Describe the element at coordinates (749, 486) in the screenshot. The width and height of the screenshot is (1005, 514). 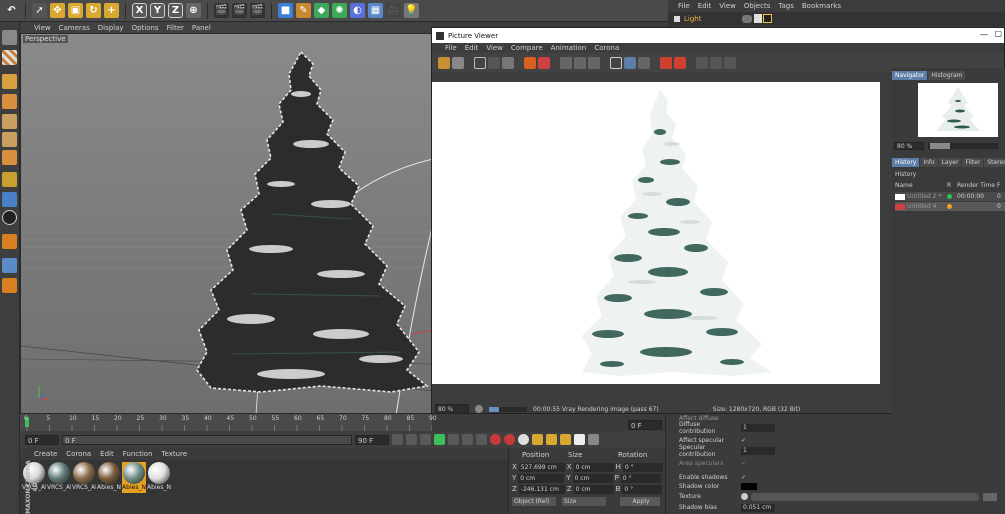
I see `shadow-color-swatch` at that location.